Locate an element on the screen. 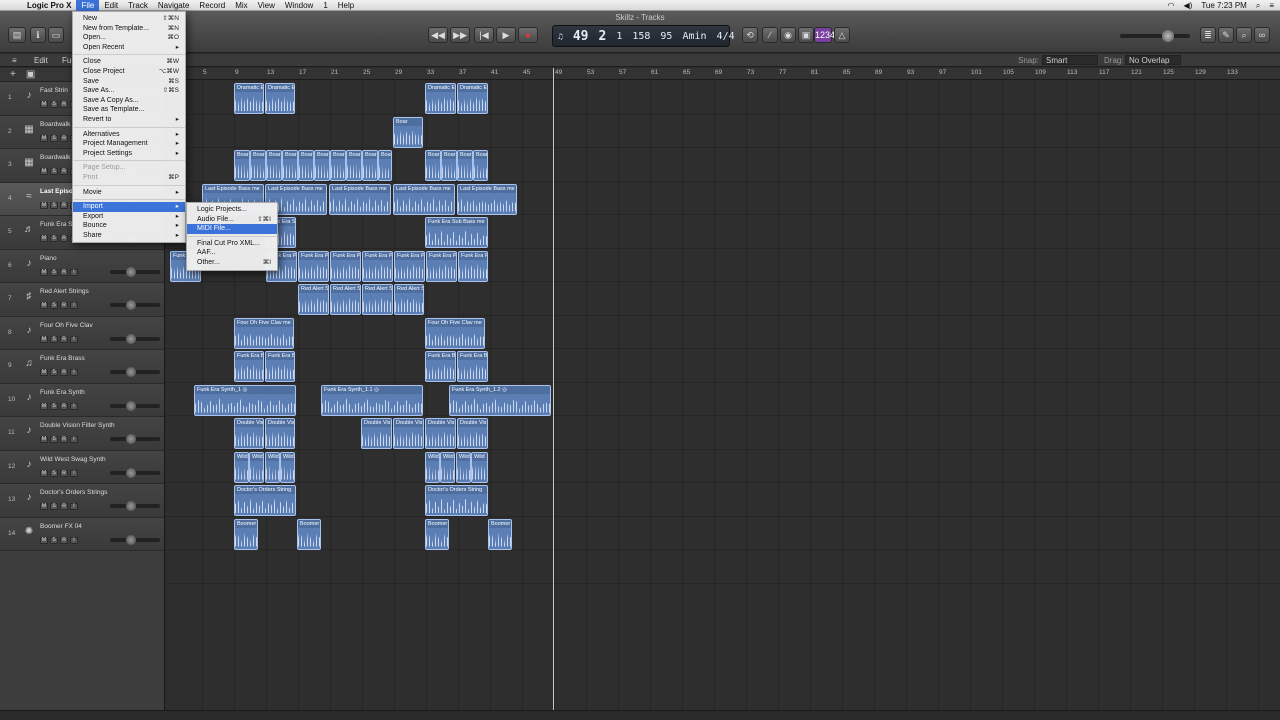  track-header: 12 ♪ Wild West Swag Synth M S R I is located at coordinates (82, 467).